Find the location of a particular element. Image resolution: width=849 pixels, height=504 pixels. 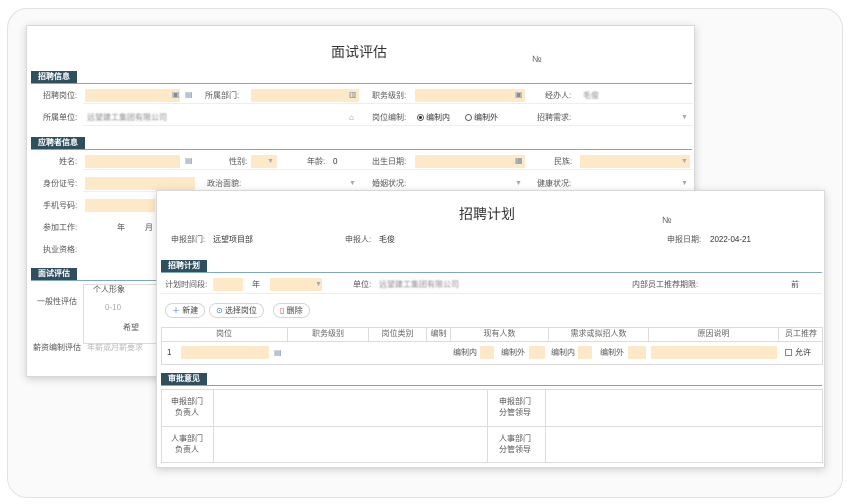

section-evaluation: 面试评估 is located at coordinates (54, 274).